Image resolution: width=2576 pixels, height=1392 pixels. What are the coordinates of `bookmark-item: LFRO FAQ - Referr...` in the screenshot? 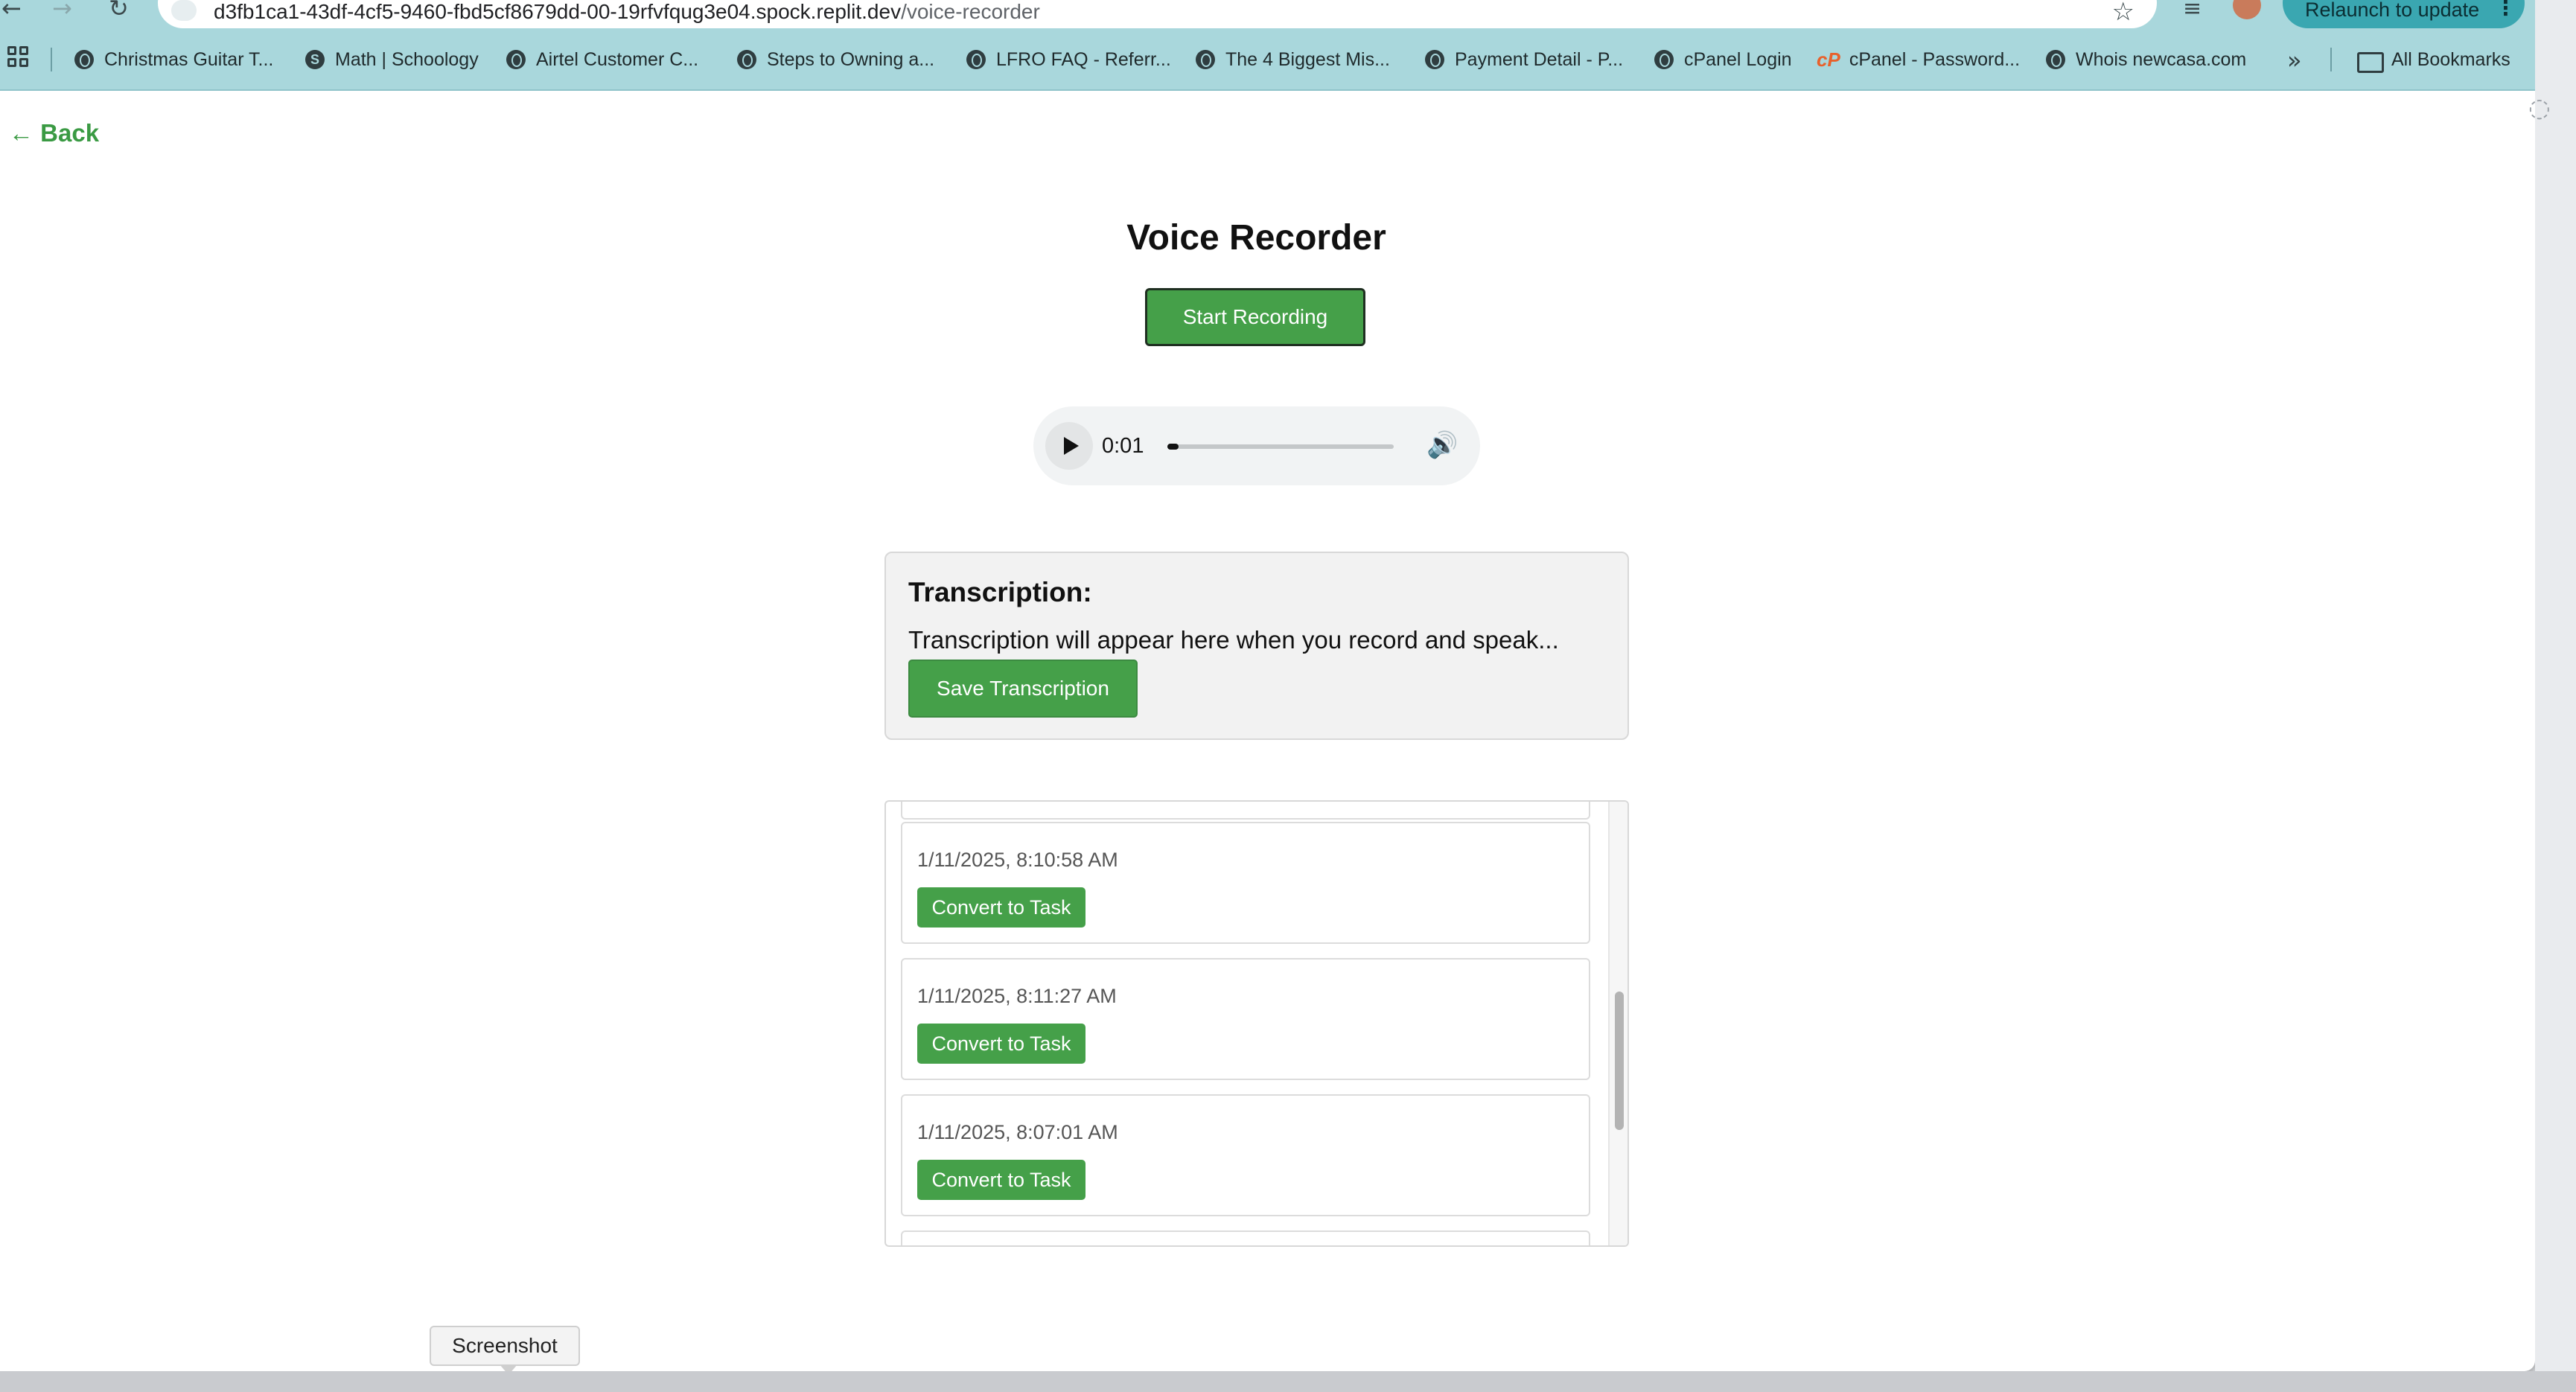 It's located at (1068, 60).